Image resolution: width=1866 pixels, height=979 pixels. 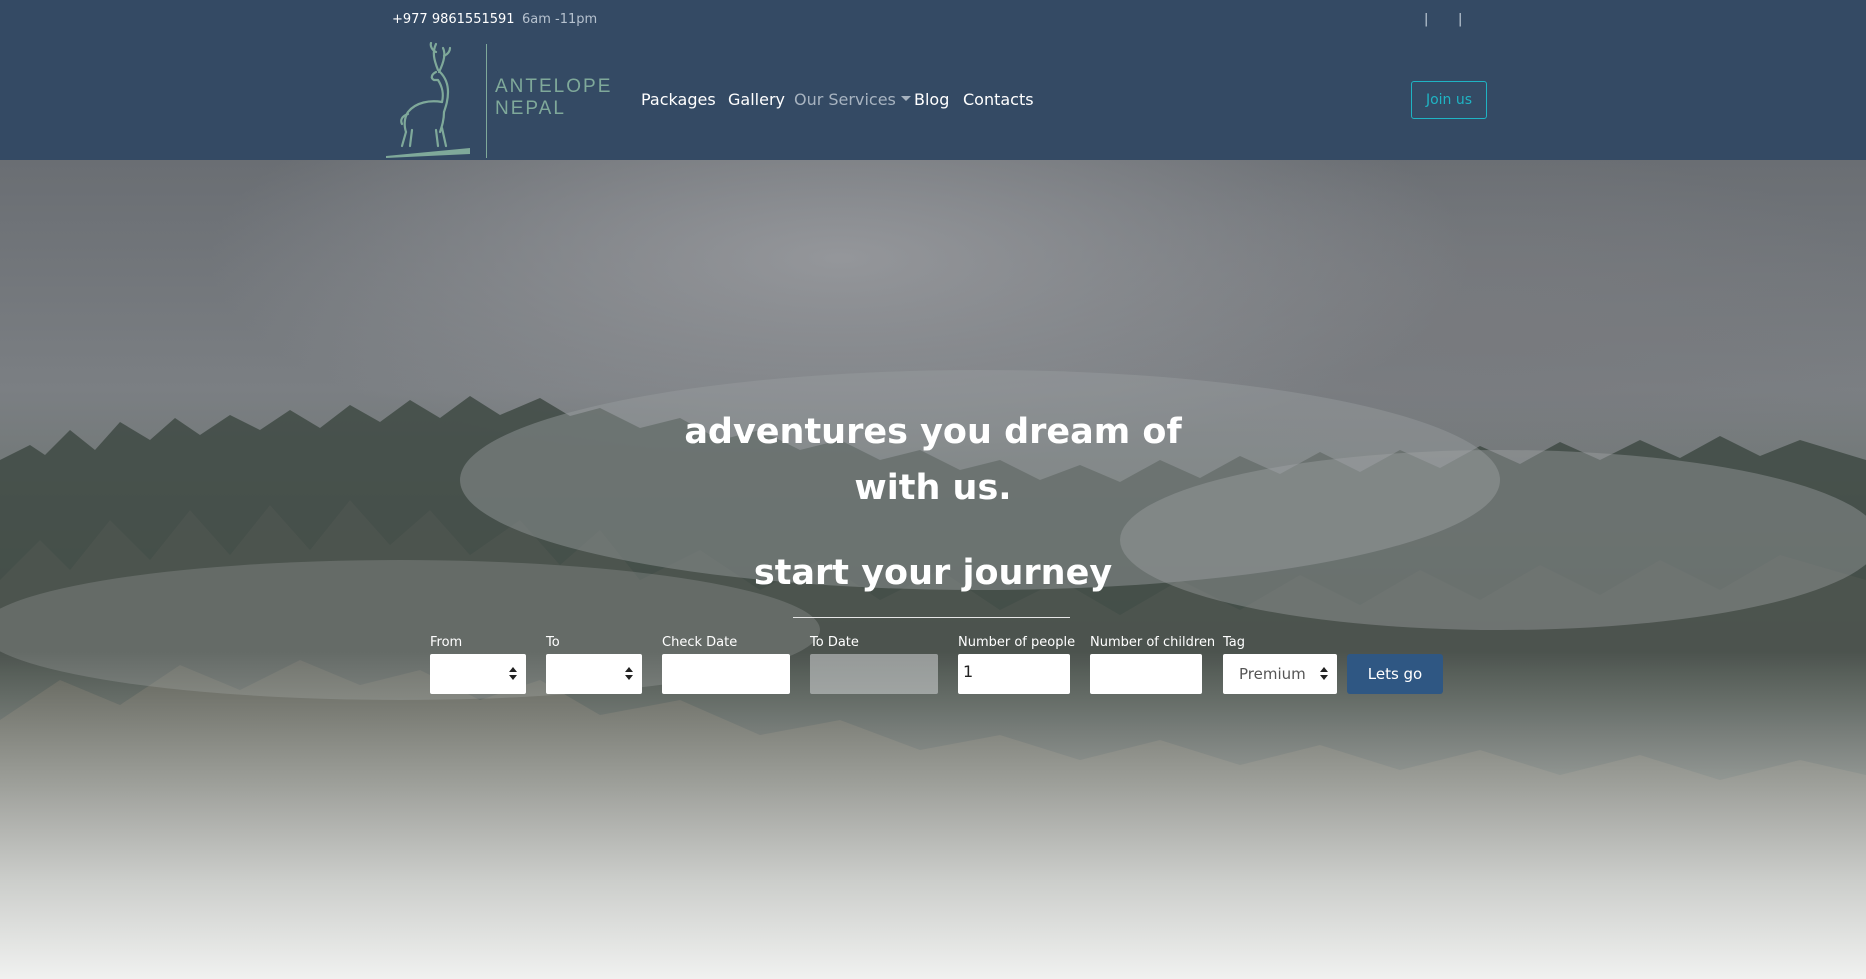 I want to click on nav-our-services: Our Services, so click(x=852, y=99).